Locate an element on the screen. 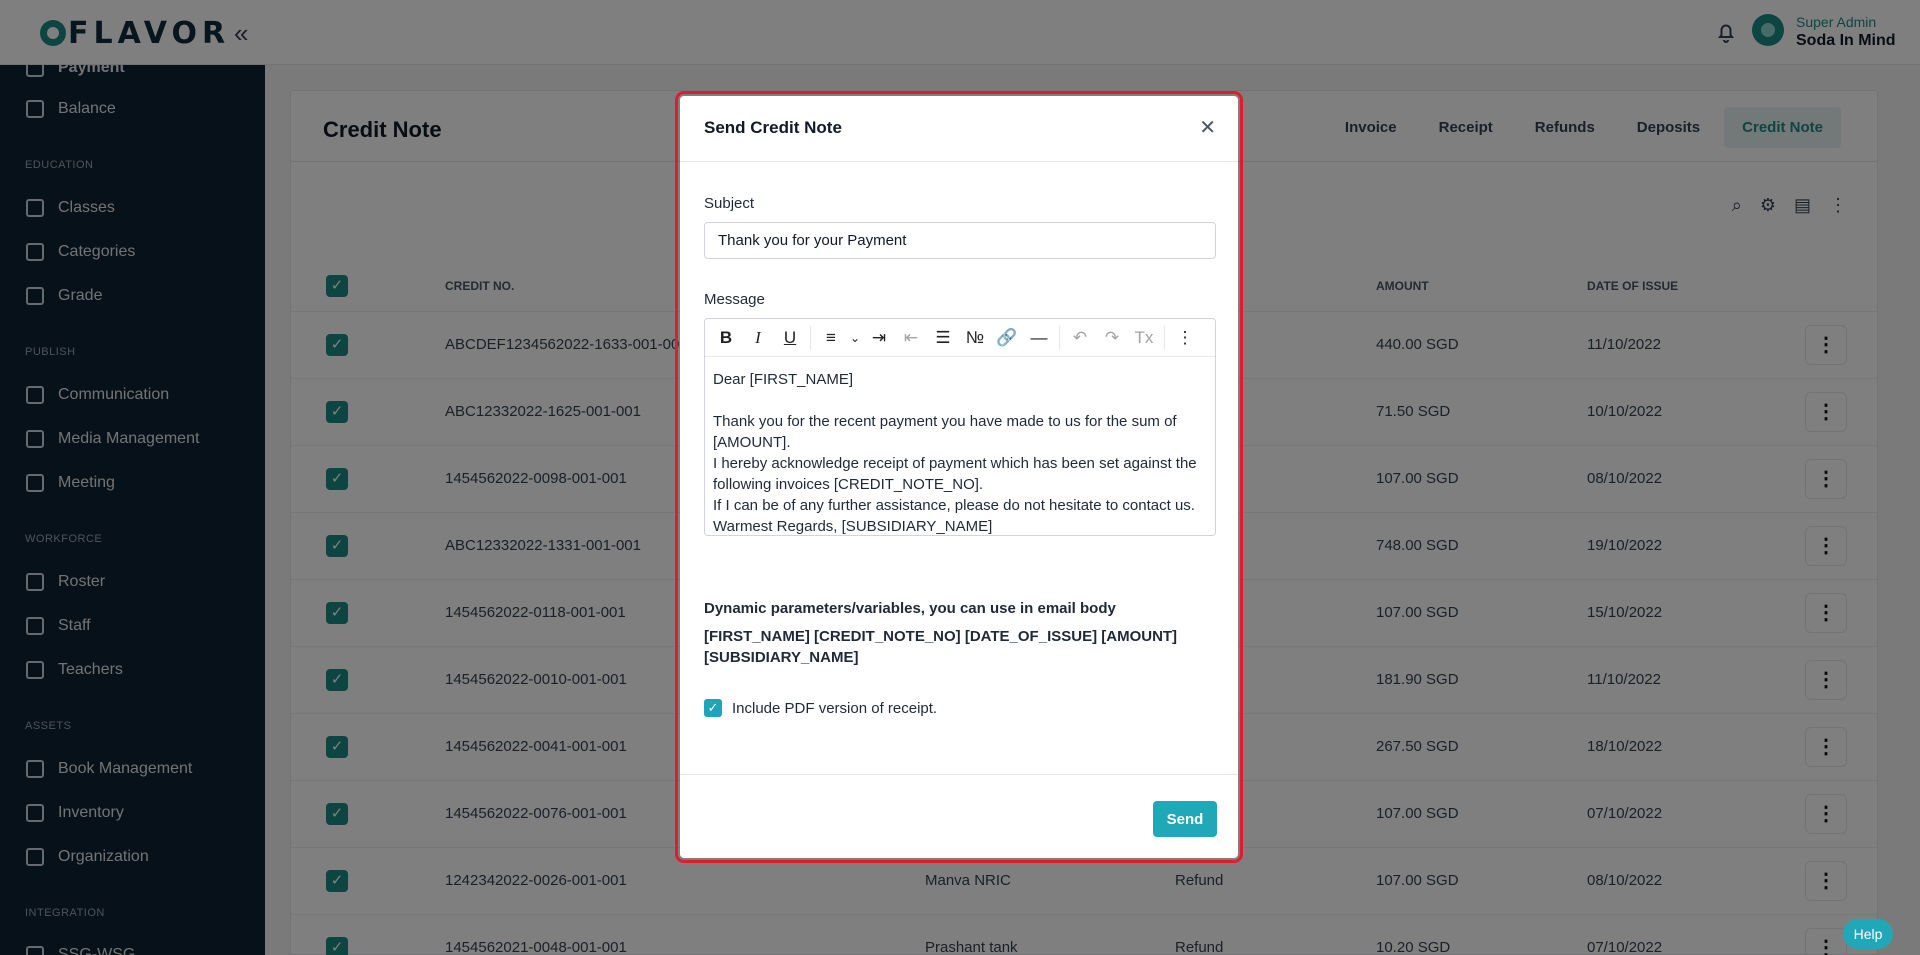  close-icon: ✕ is located at coordinates (1207, 127).